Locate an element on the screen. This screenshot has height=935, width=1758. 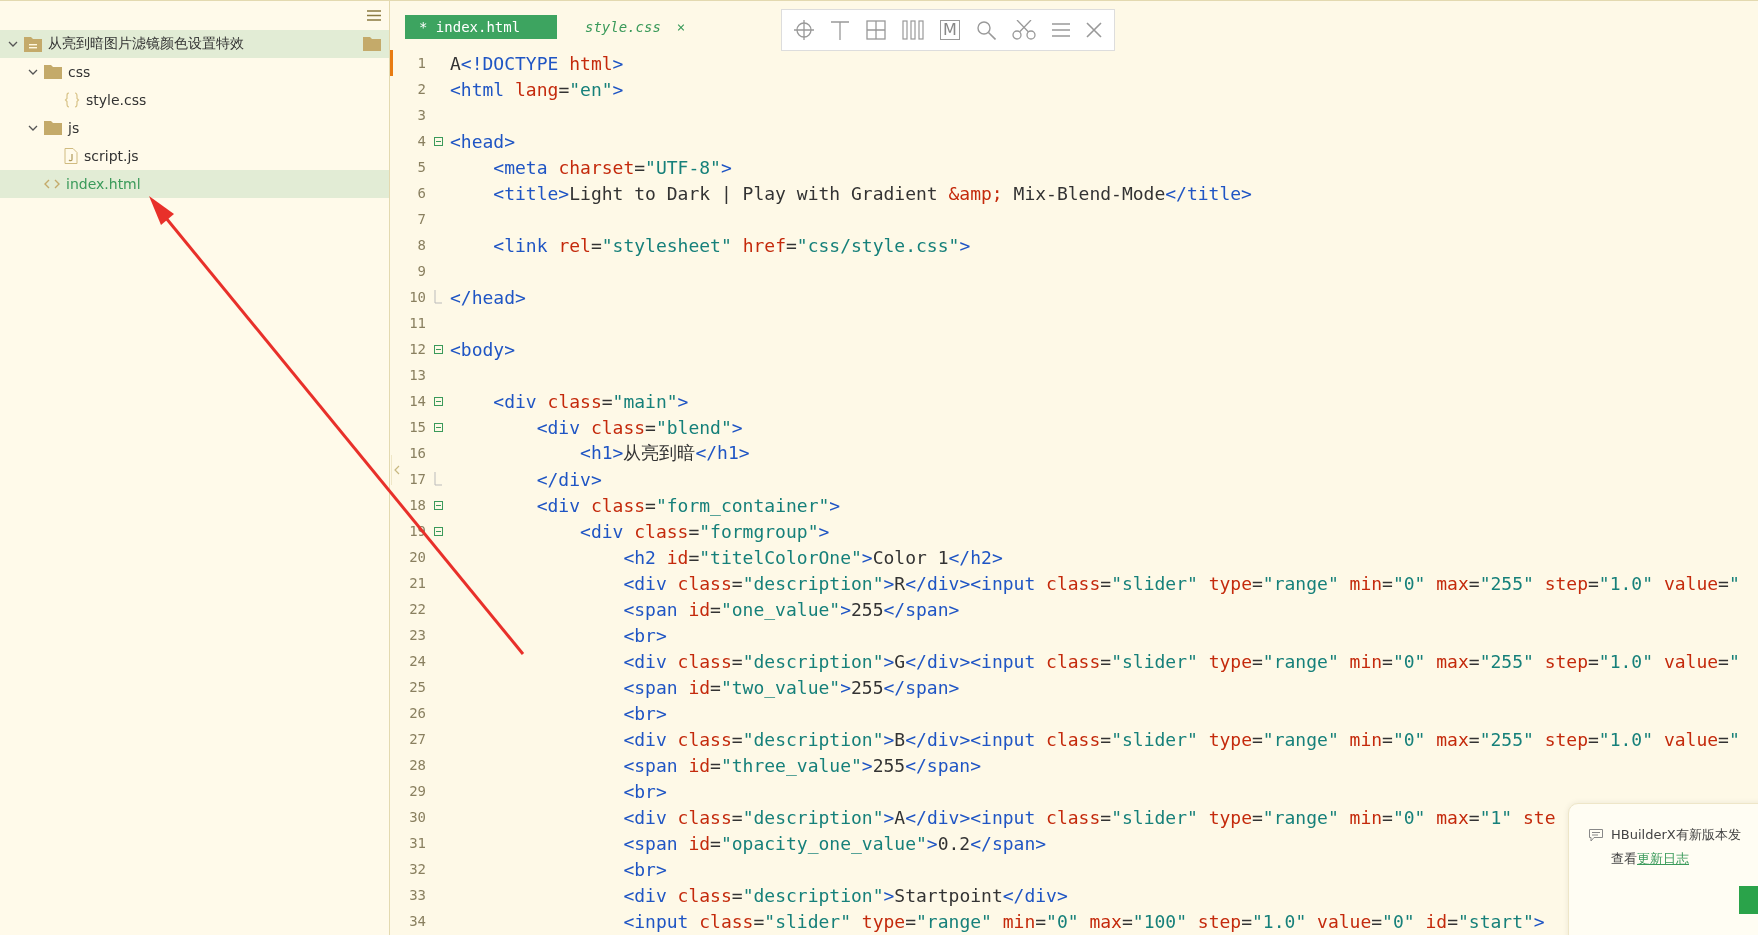
code-line: <div class="description">R</div><input class="slider" type="range" min="0" max="255" step="1.0" value=" is located at coordinates (1181, 583).